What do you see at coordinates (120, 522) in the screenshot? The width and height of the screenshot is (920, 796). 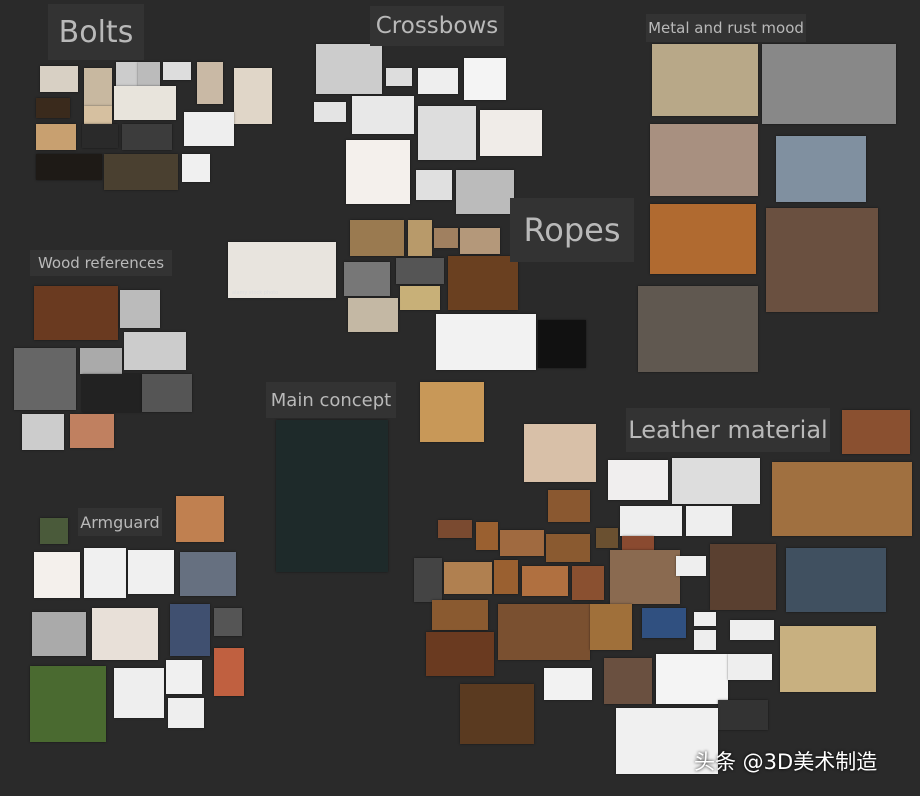 I see `group-label-armguard: Armguard` at bounding box center [120, 522].